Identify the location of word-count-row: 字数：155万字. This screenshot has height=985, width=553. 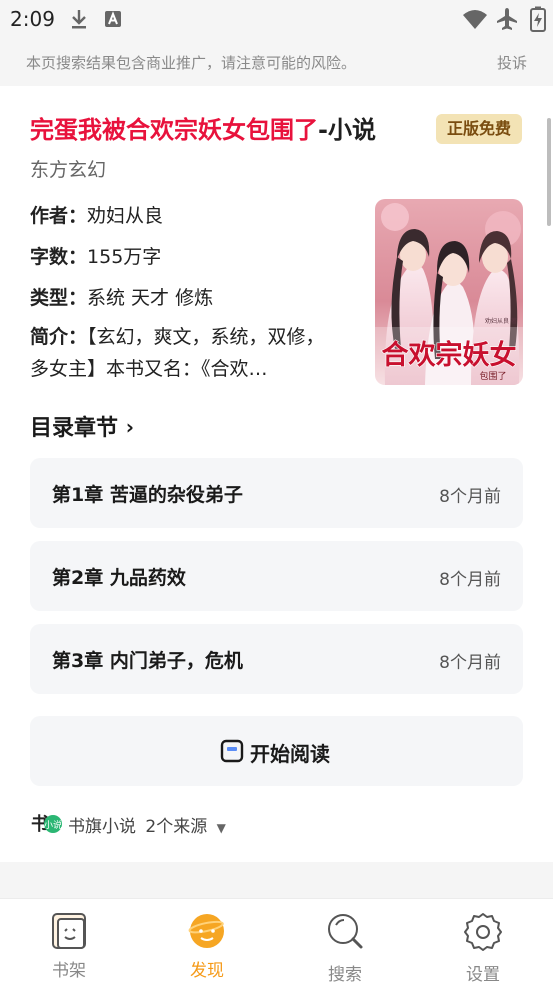
(95, 255).